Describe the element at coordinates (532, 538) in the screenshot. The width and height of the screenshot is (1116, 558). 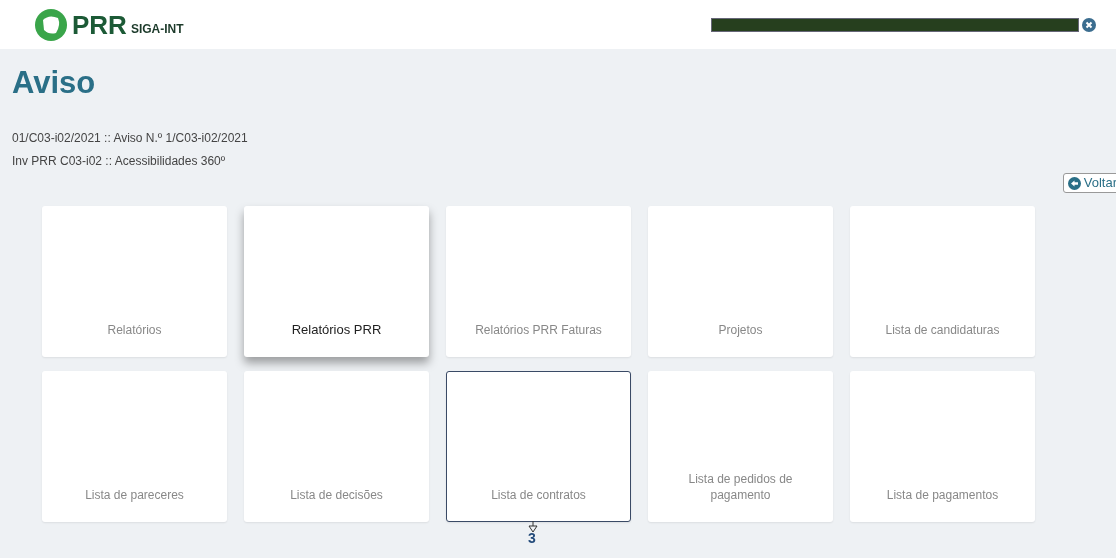
I see `callout-number: 3` at that location.